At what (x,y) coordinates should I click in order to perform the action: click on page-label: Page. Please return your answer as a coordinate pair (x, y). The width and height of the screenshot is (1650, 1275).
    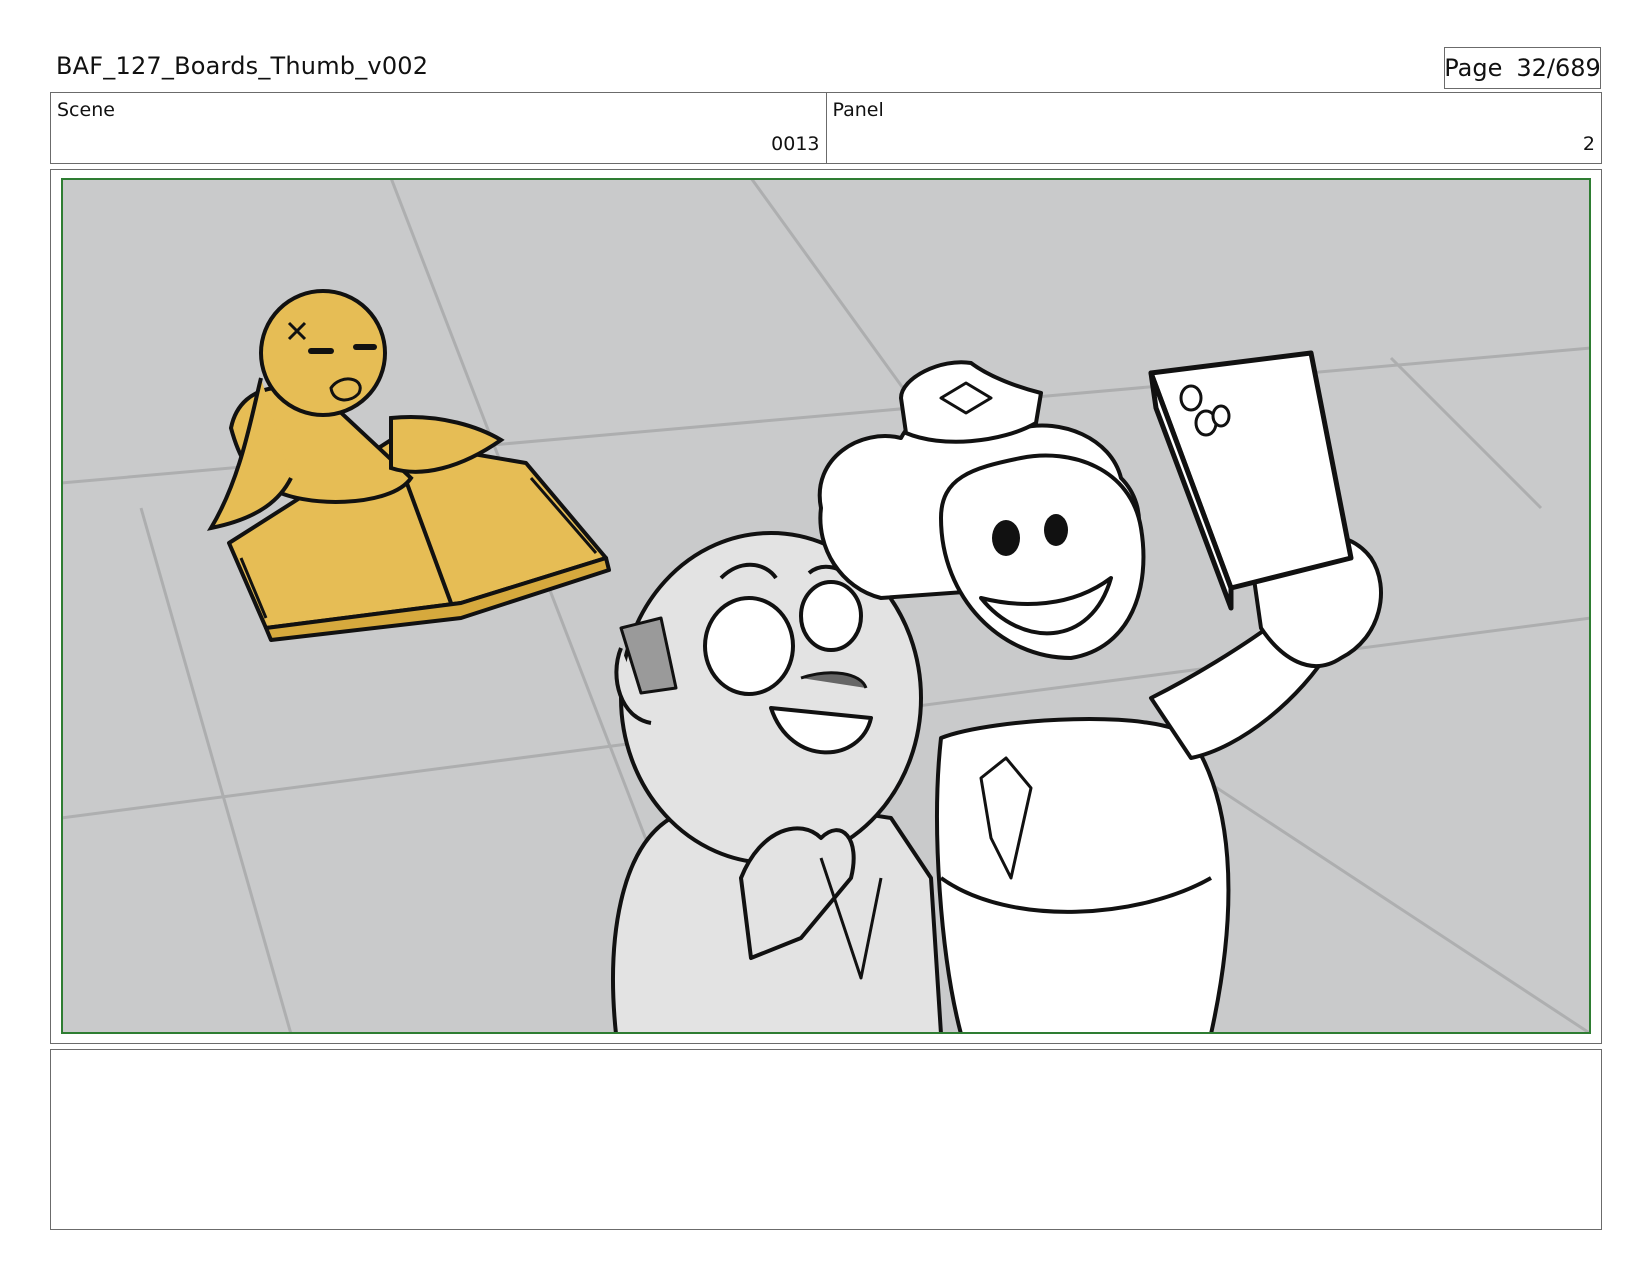
    Looking at the image, I should click on (1473, 68).